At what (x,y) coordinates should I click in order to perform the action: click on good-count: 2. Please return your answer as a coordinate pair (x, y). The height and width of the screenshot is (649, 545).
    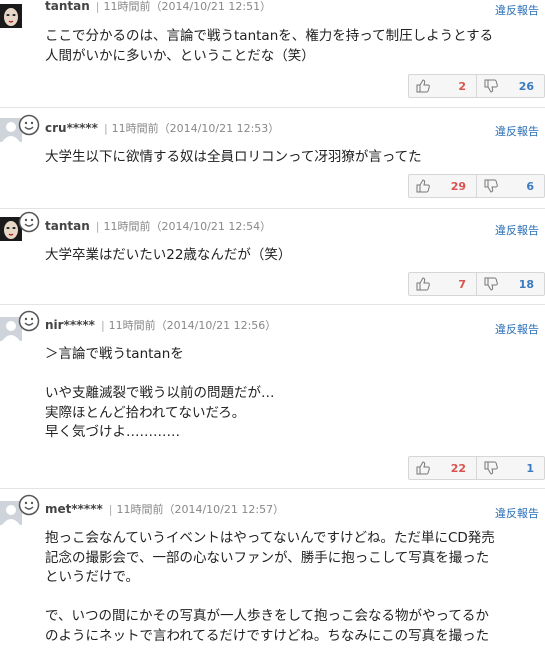
    Looking at the image, I should click on (462, 86).